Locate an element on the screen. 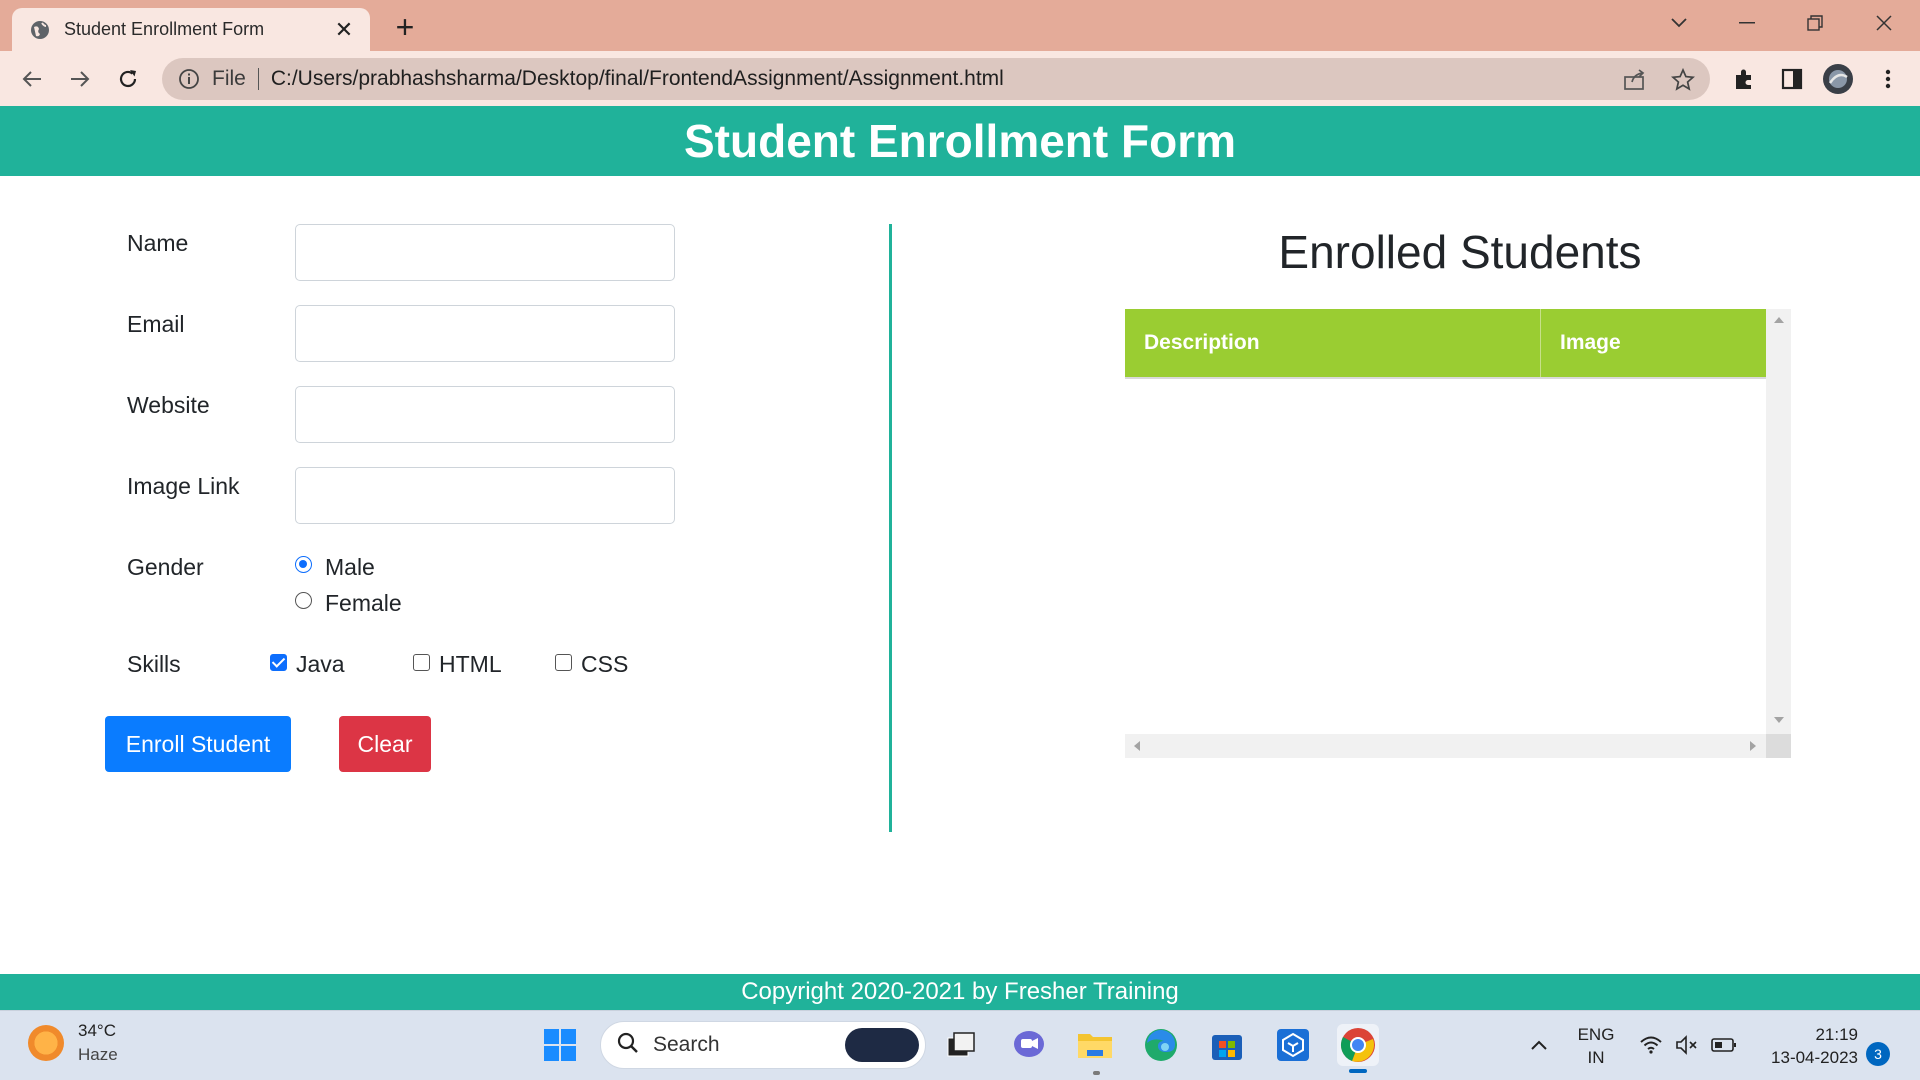 This screenshot has width=1920, height=1080. sun-haze-icon is located at coordinates (46, 1043).